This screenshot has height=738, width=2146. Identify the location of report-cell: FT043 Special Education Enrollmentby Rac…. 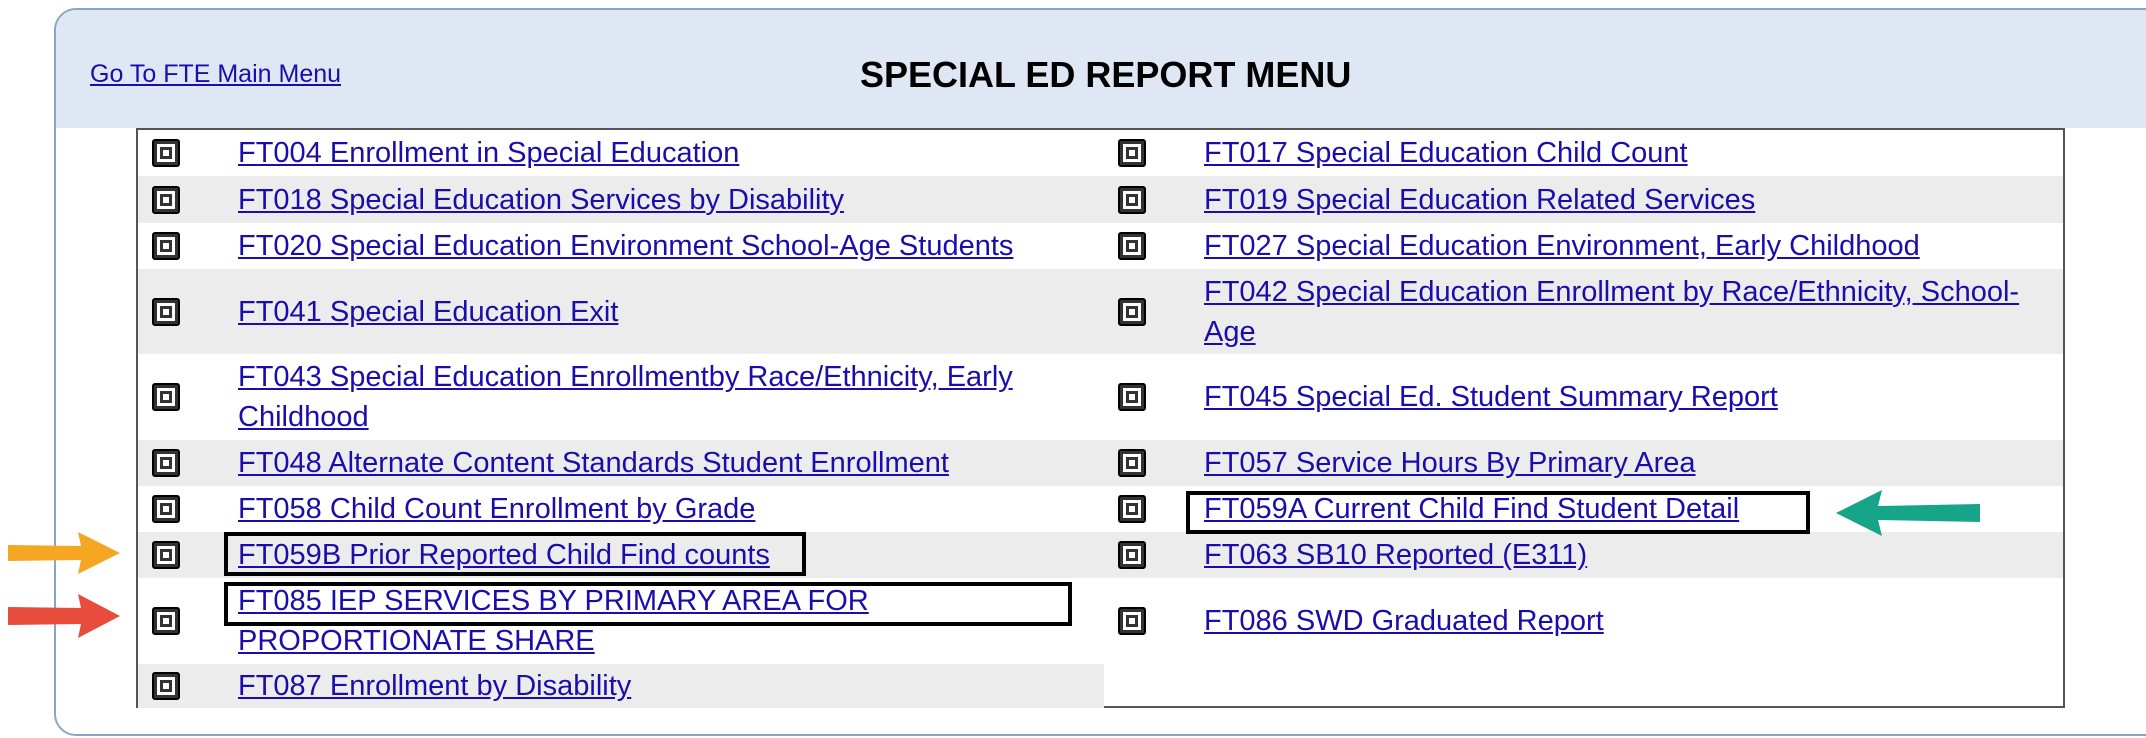
(621, 397).